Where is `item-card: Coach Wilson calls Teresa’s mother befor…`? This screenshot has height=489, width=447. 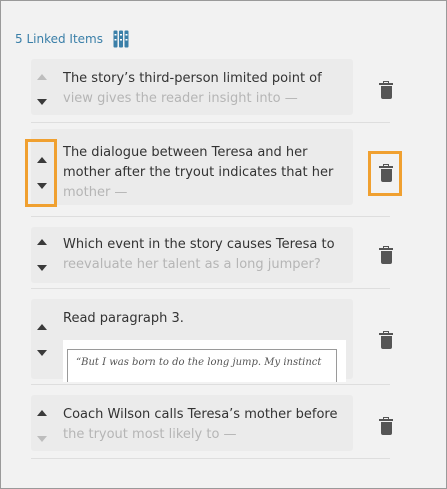
item-card: Coach Wilson calls Teresa’s mother befor… is located at coordinates (192, 423).